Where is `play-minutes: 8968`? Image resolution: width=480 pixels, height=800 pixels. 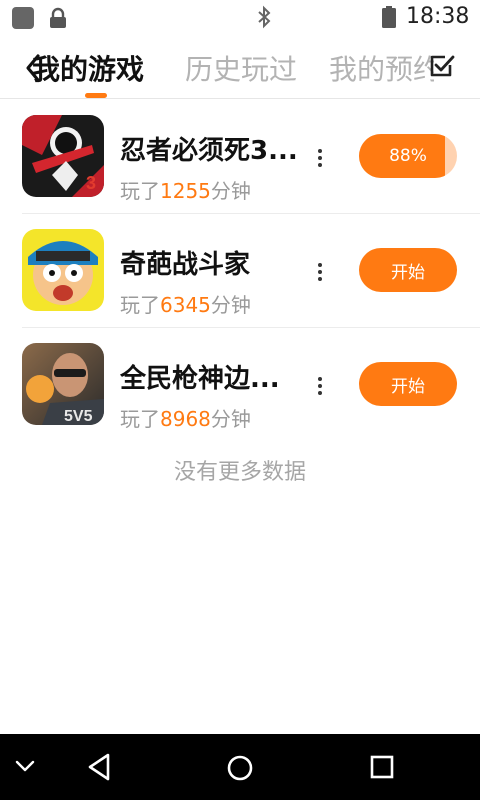 play-minutes: 8968 is located at coordinates (185, 419).